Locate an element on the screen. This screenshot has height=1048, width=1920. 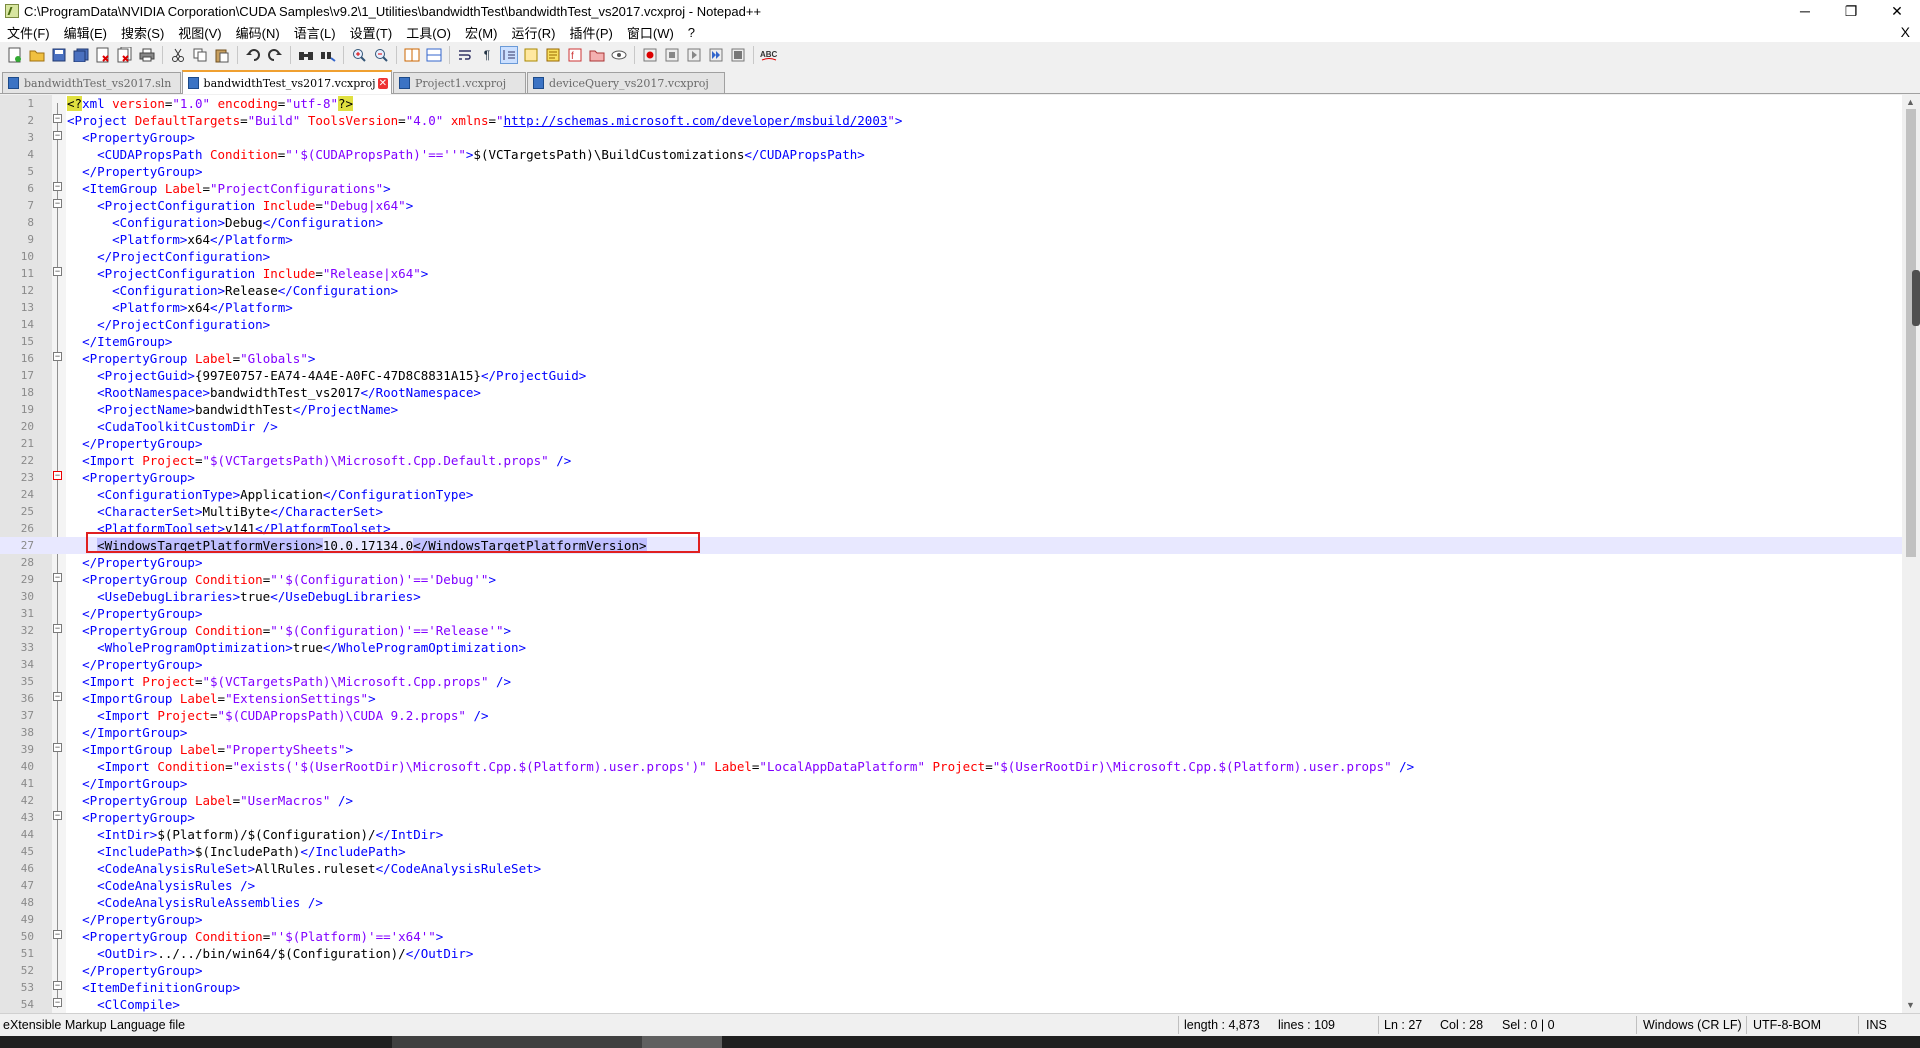
record-macro-icon is located at coordinates (650, 55).